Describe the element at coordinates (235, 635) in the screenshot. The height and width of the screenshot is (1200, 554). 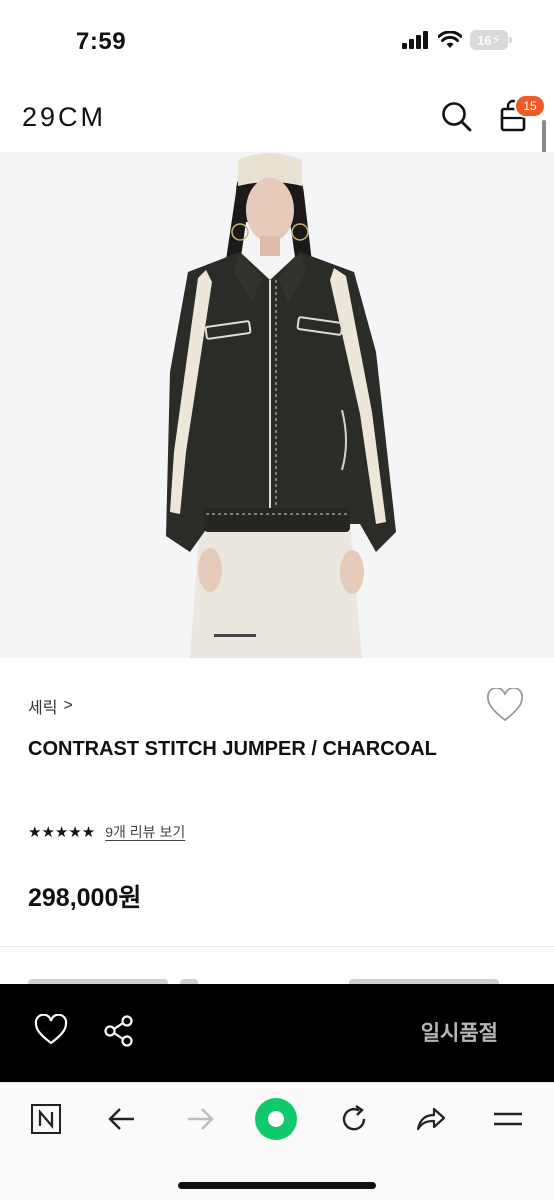
I see `carousel-indicator` at that location.